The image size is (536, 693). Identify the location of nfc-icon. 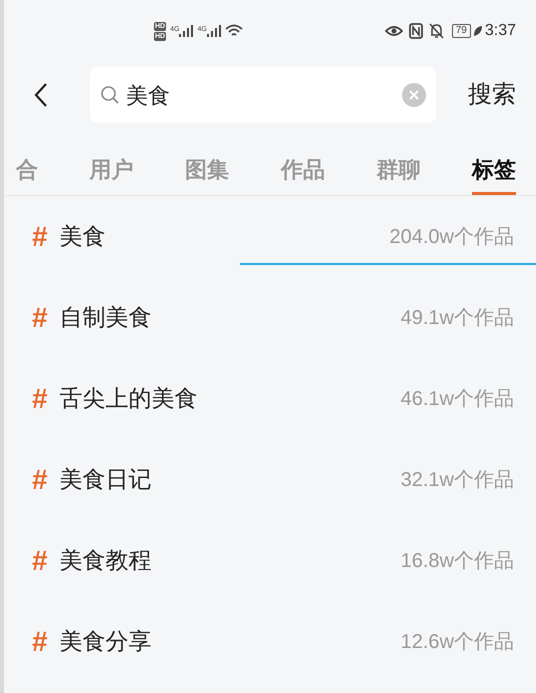
(415, 31).